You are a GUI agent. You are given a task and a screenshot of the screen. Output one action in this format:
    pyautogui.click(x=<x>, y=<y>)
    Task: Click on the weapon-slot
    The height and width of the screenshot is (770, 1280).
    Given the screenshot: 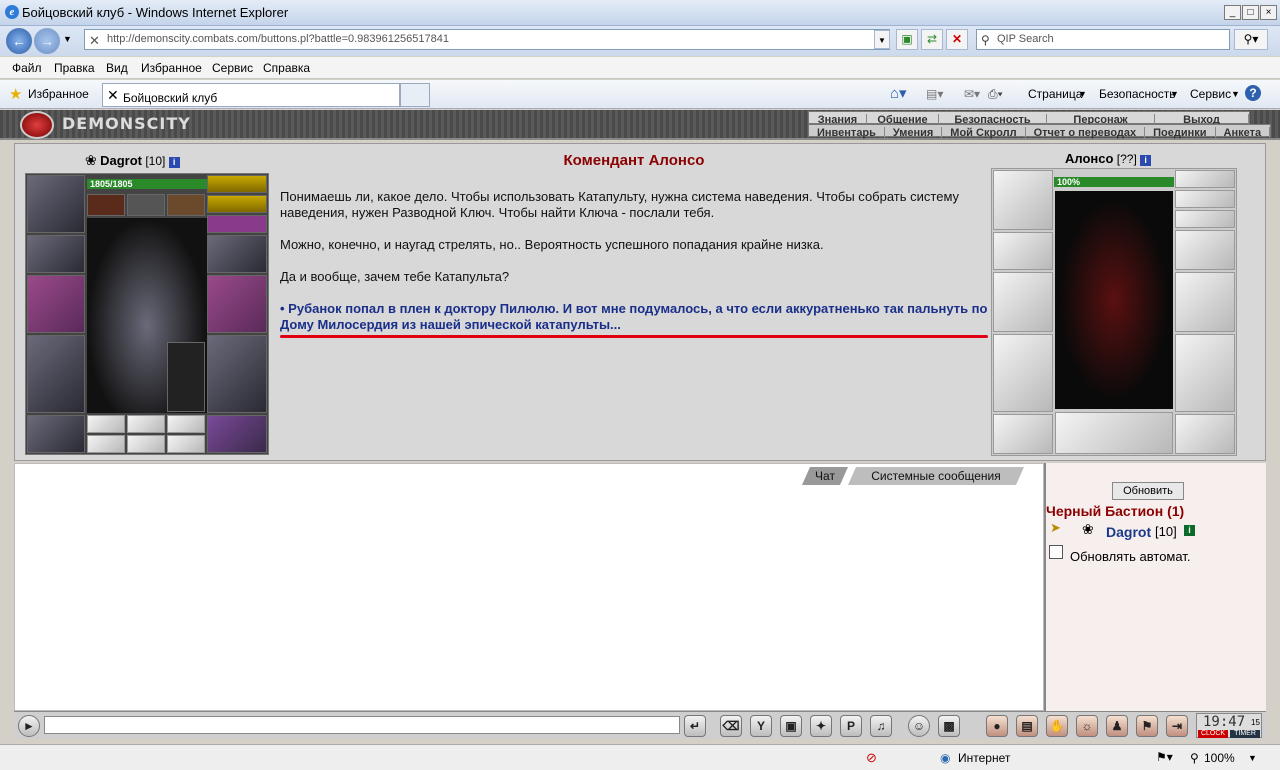 What is the action you would take?
    pyautogui.click(x=56, y=304)
    